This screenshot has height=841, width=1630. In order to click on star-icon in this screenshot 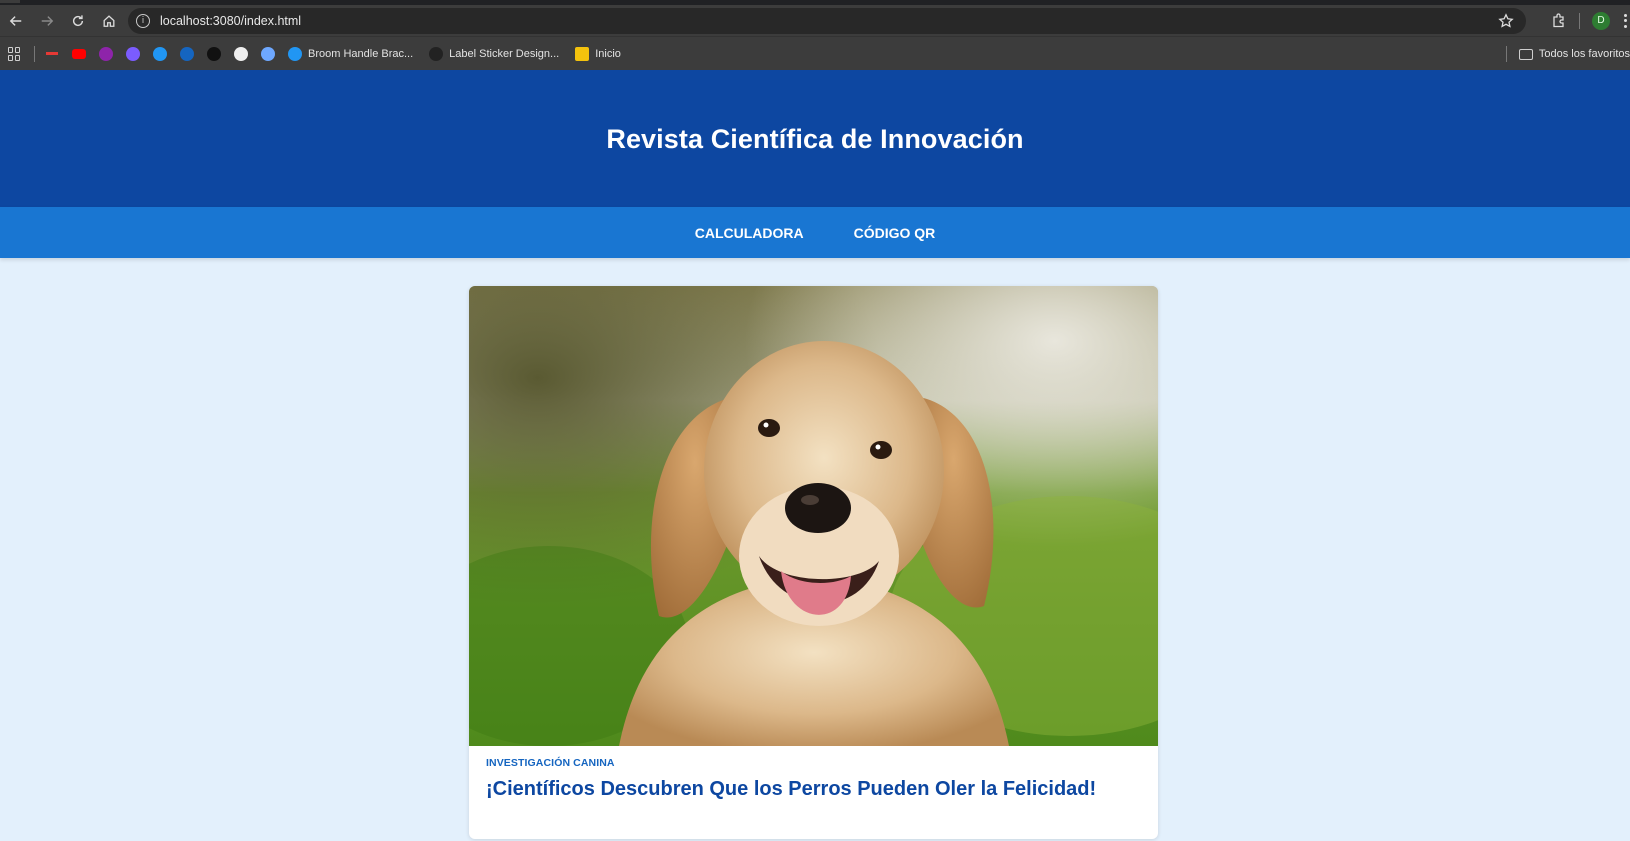, I will do `click(1506, 21)`.